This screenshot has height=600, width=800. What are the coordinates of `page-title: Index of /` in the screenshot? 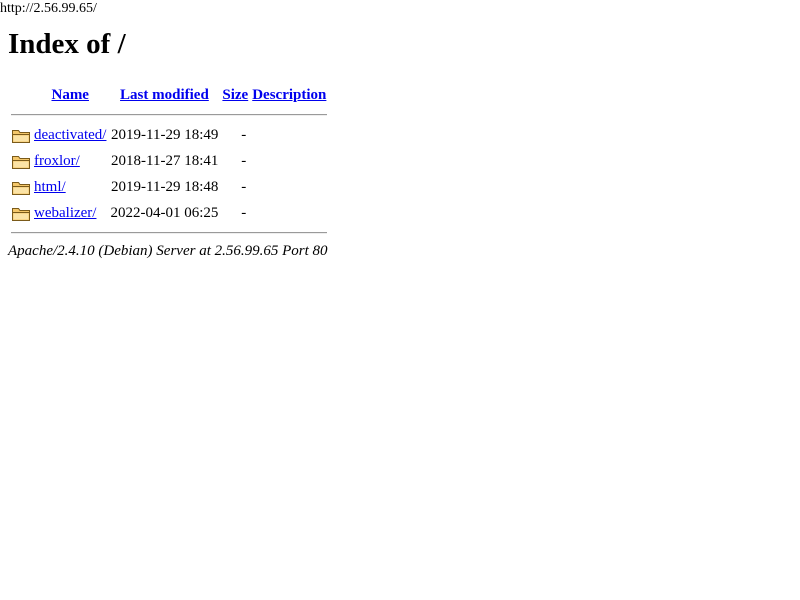 It's located at (67, 44).